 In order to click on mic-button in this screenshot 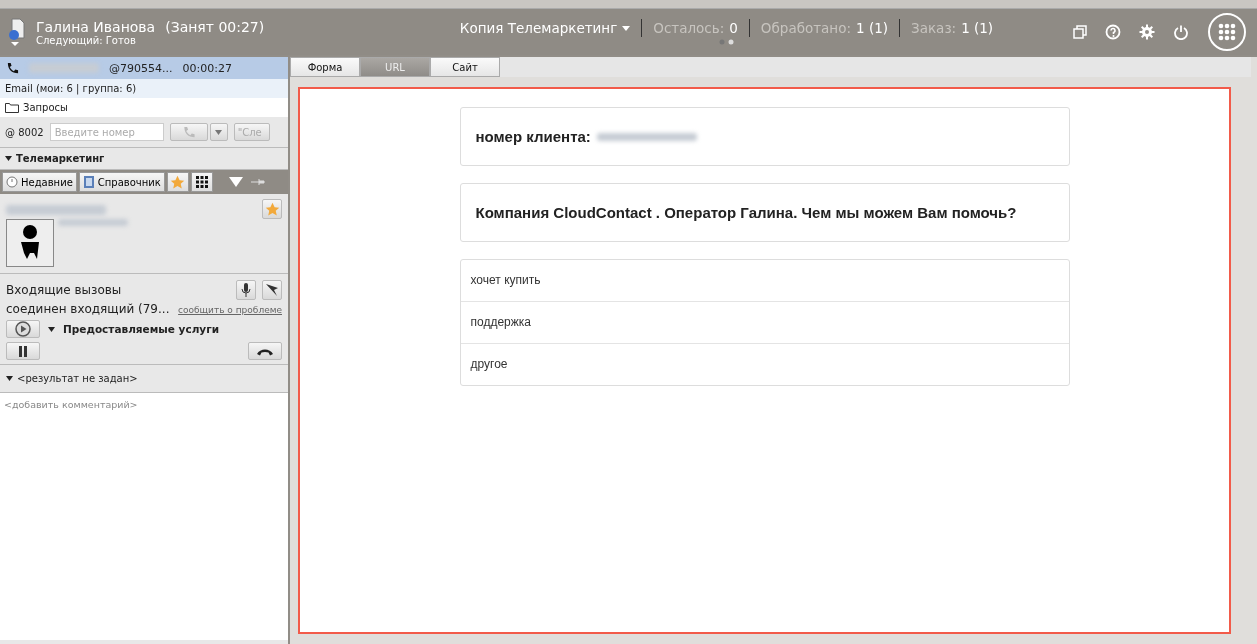, I will do `click(246, 290)`.